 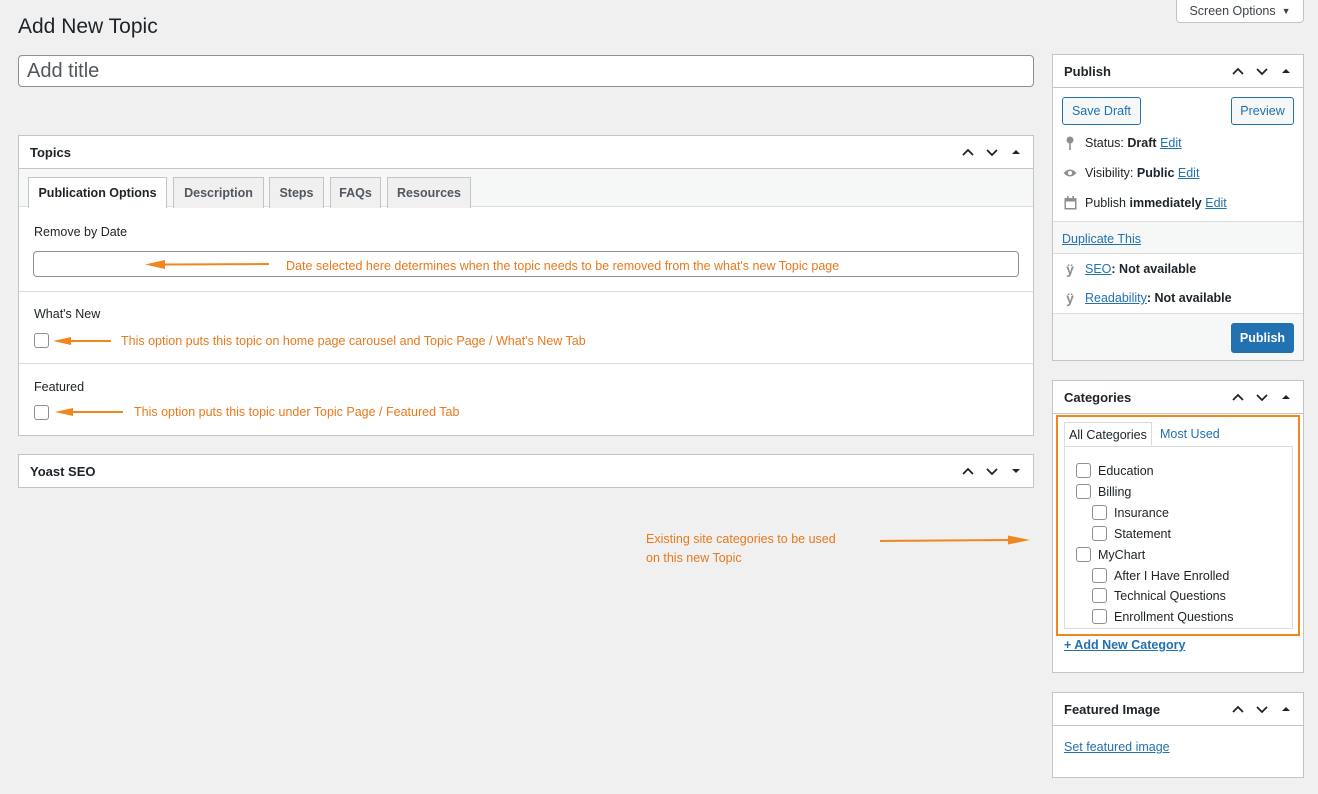 What do you see at coordinates (1154, 269) in the screenshot?
I see `seo-value: : Not available` at bounding box center [1154, 269].